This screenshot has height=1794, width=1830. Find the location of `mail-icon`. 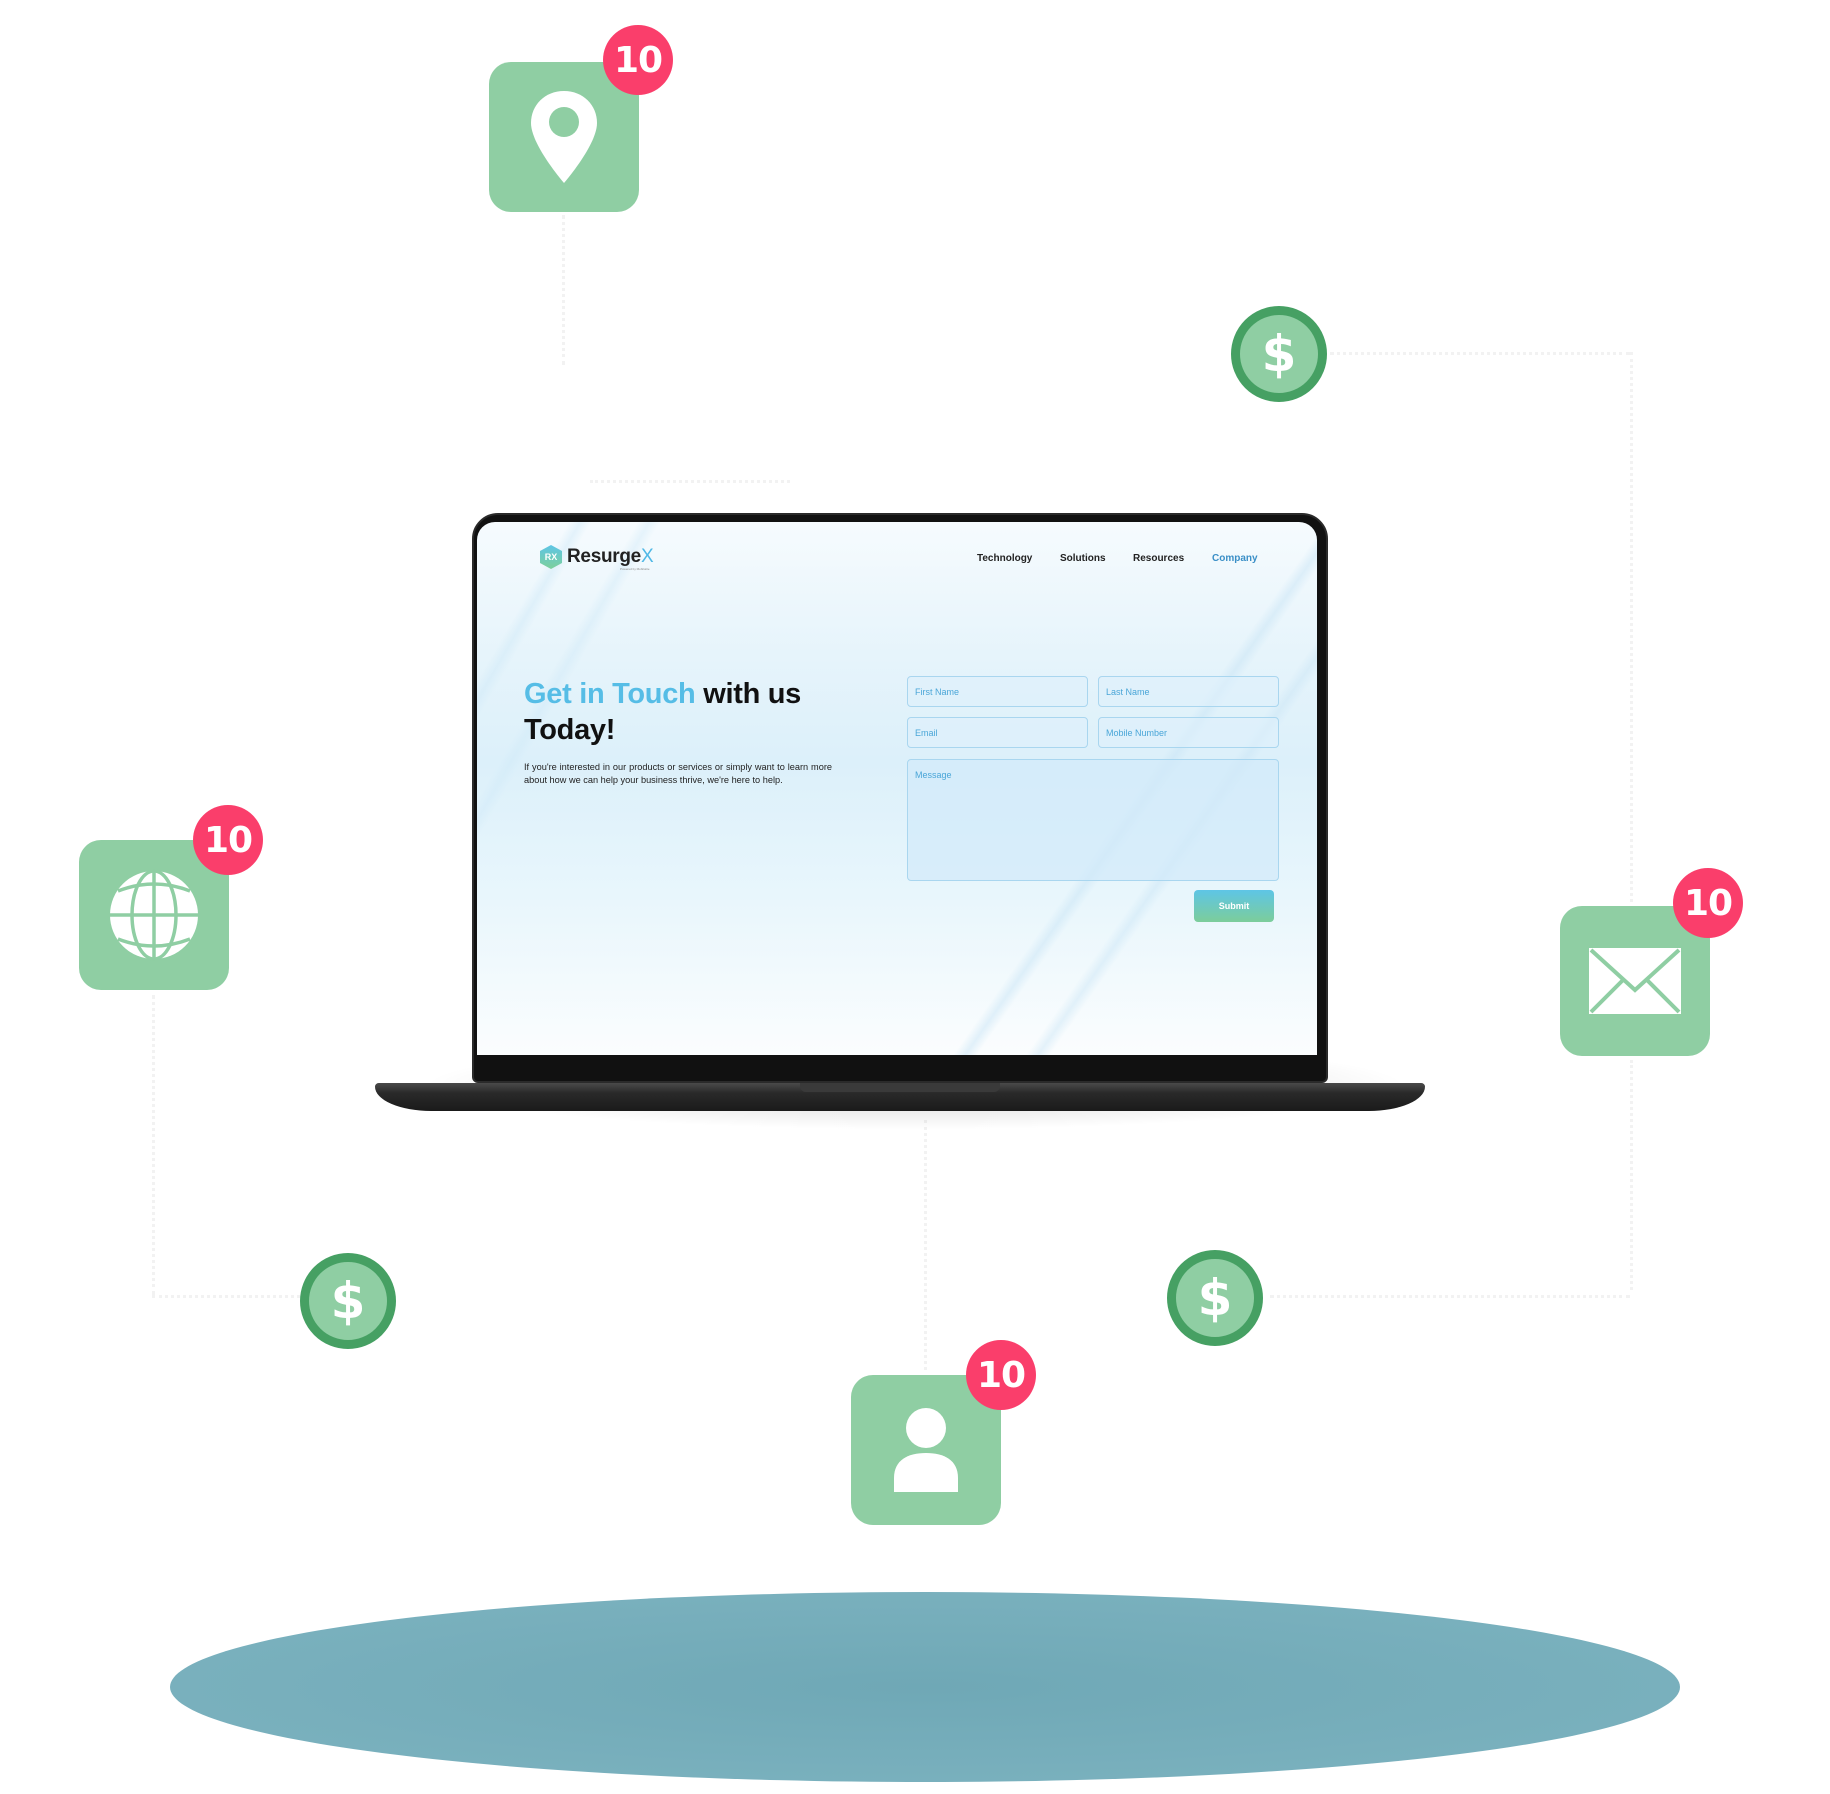

mail-icon is located at coordinates (1635, 981).